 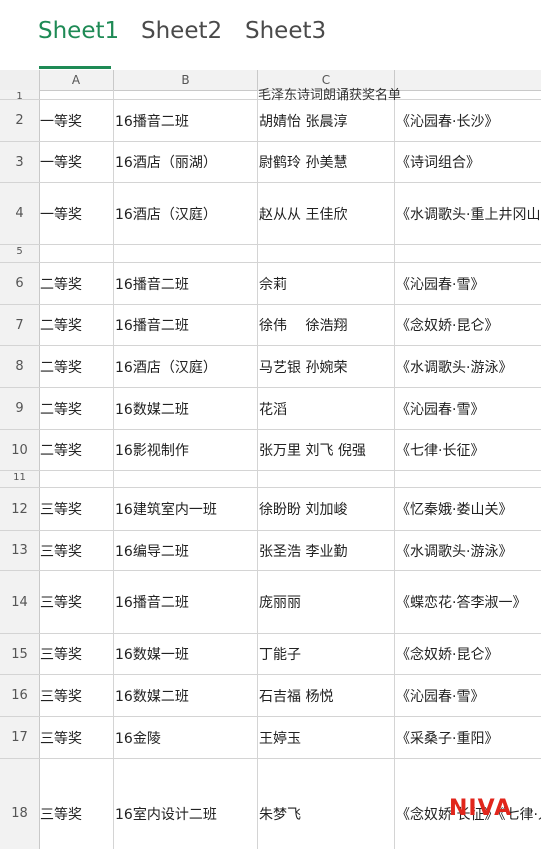 I want to click on table-row: 6 二等奖 16播音二班 佘莉 《沁园春·雪》, so click(x=270, y=284).